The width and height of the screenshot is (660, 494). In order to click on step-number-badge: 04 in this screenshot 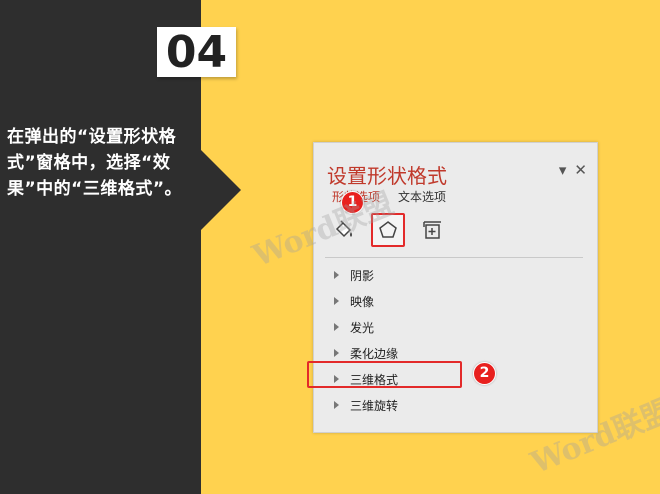, I will do `click(196, 52)`.